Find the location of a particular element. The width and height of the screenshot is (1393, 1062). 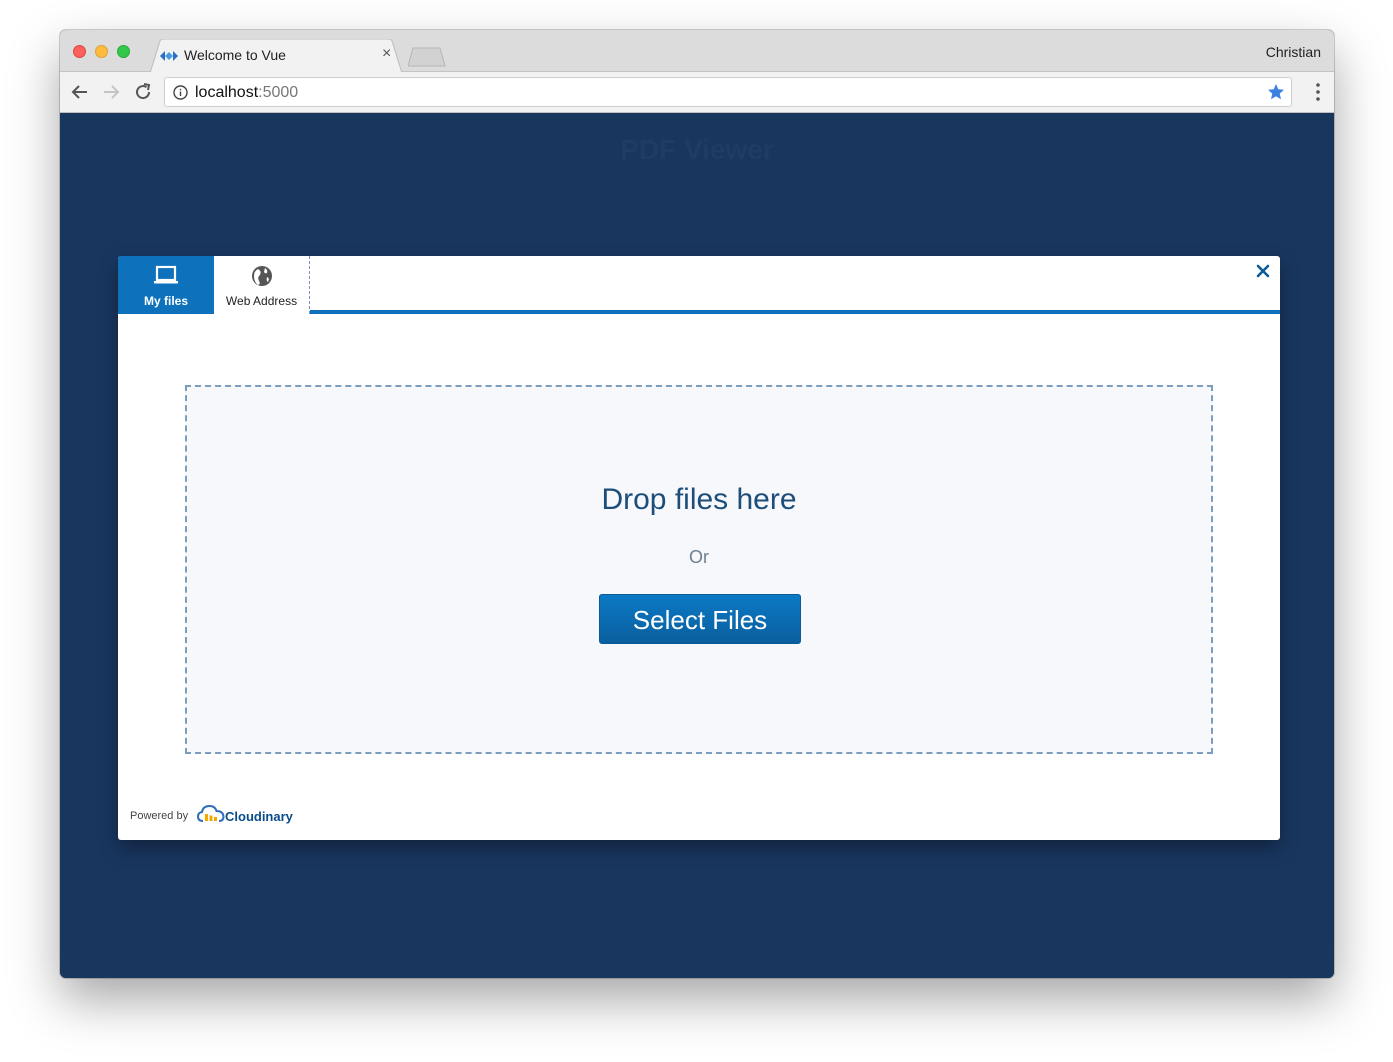

close-window-button is located at coordinates (79, 51).